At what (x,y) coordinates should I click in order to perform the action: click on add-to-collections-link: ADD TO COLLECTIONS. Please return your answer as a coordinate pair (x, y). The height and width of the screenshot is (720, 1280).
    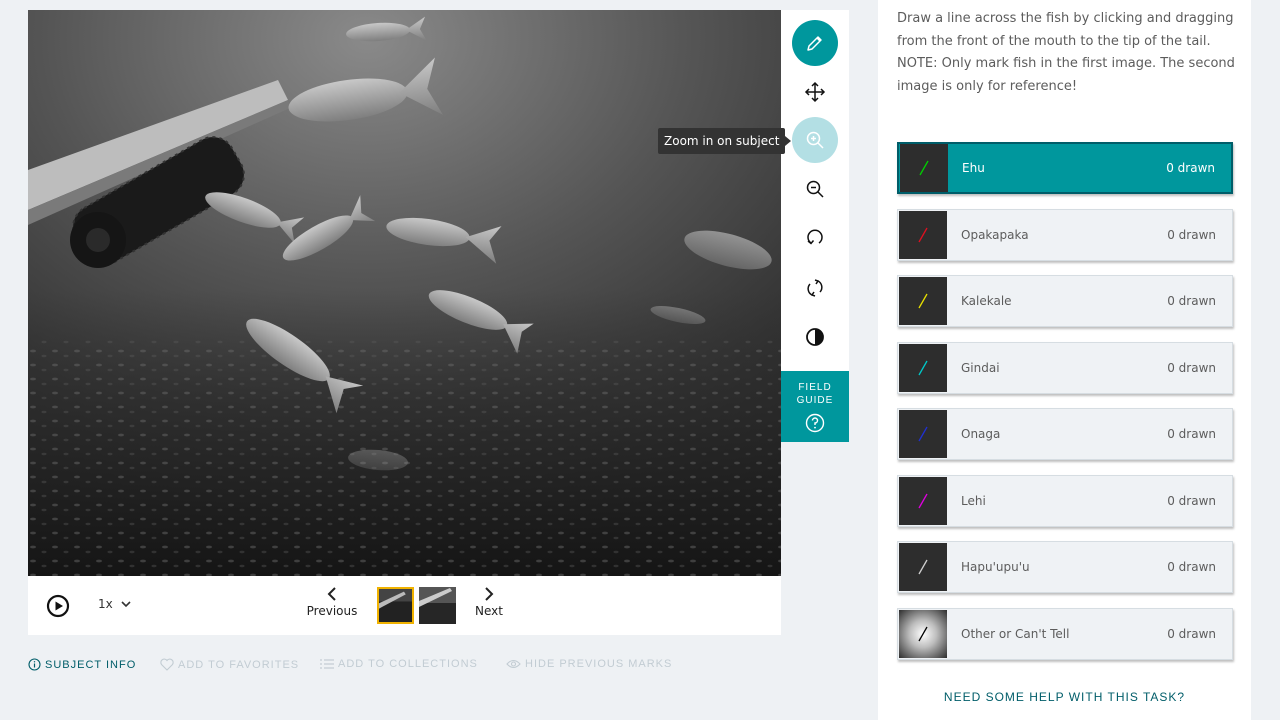
    Looking at the image, I should click on (399, 664).